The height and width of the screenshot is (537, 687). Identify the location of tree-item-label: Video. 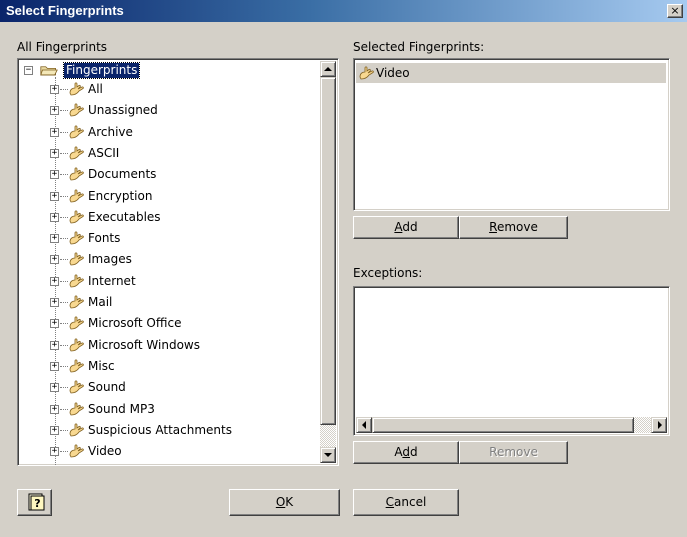
(105, 451).